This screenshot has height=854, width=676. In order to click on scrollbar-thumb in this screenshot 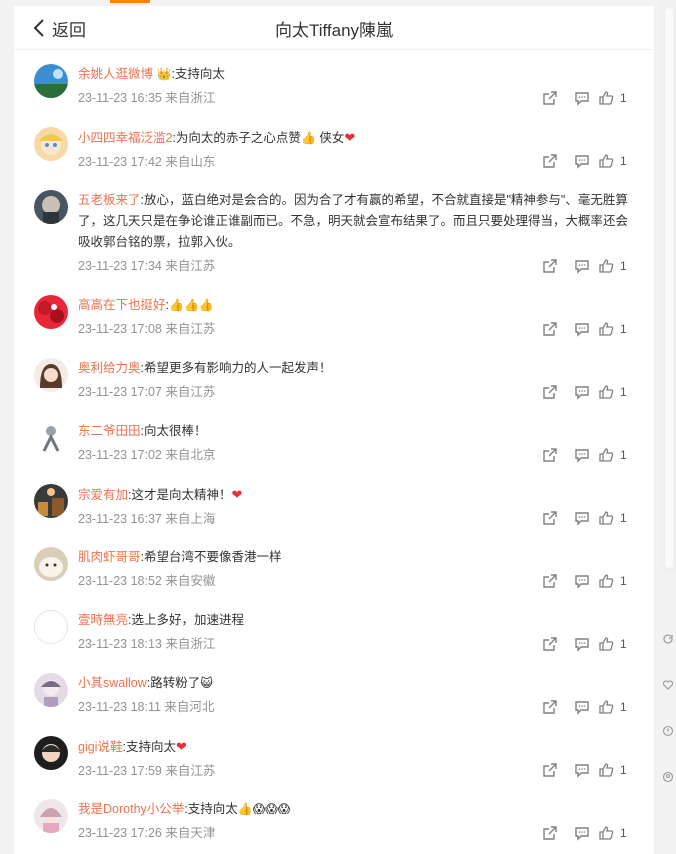, I will do `click(669, 288)`.